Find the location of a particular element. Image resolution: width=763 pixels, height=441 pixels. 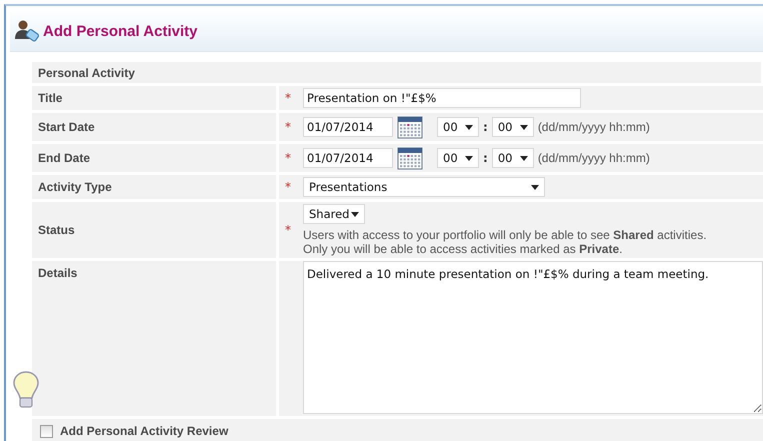

title-field: Presentation on !"£$% is located at coordinates (442, 98).